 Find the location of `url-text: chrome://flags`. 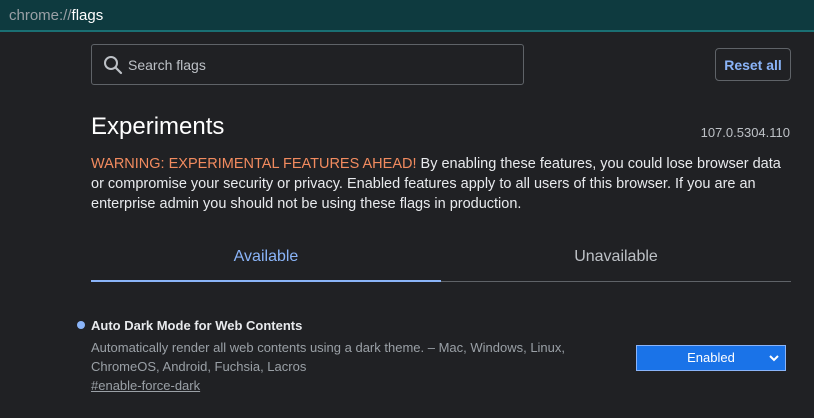

url-text: chrome://flags is located at coordinates (56, 16).